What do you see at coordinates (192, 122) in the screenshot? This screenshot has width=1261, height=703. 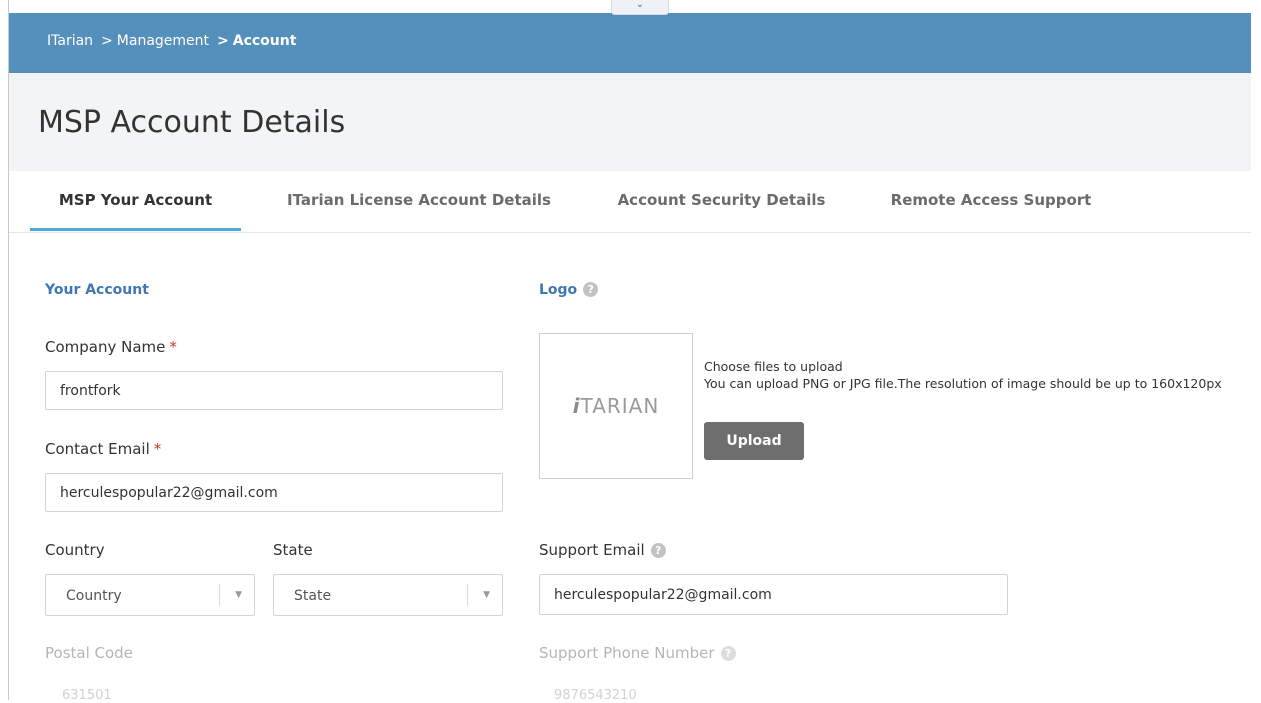 I see `page-title: MSP Account Details` at bounding box center [192, 122].